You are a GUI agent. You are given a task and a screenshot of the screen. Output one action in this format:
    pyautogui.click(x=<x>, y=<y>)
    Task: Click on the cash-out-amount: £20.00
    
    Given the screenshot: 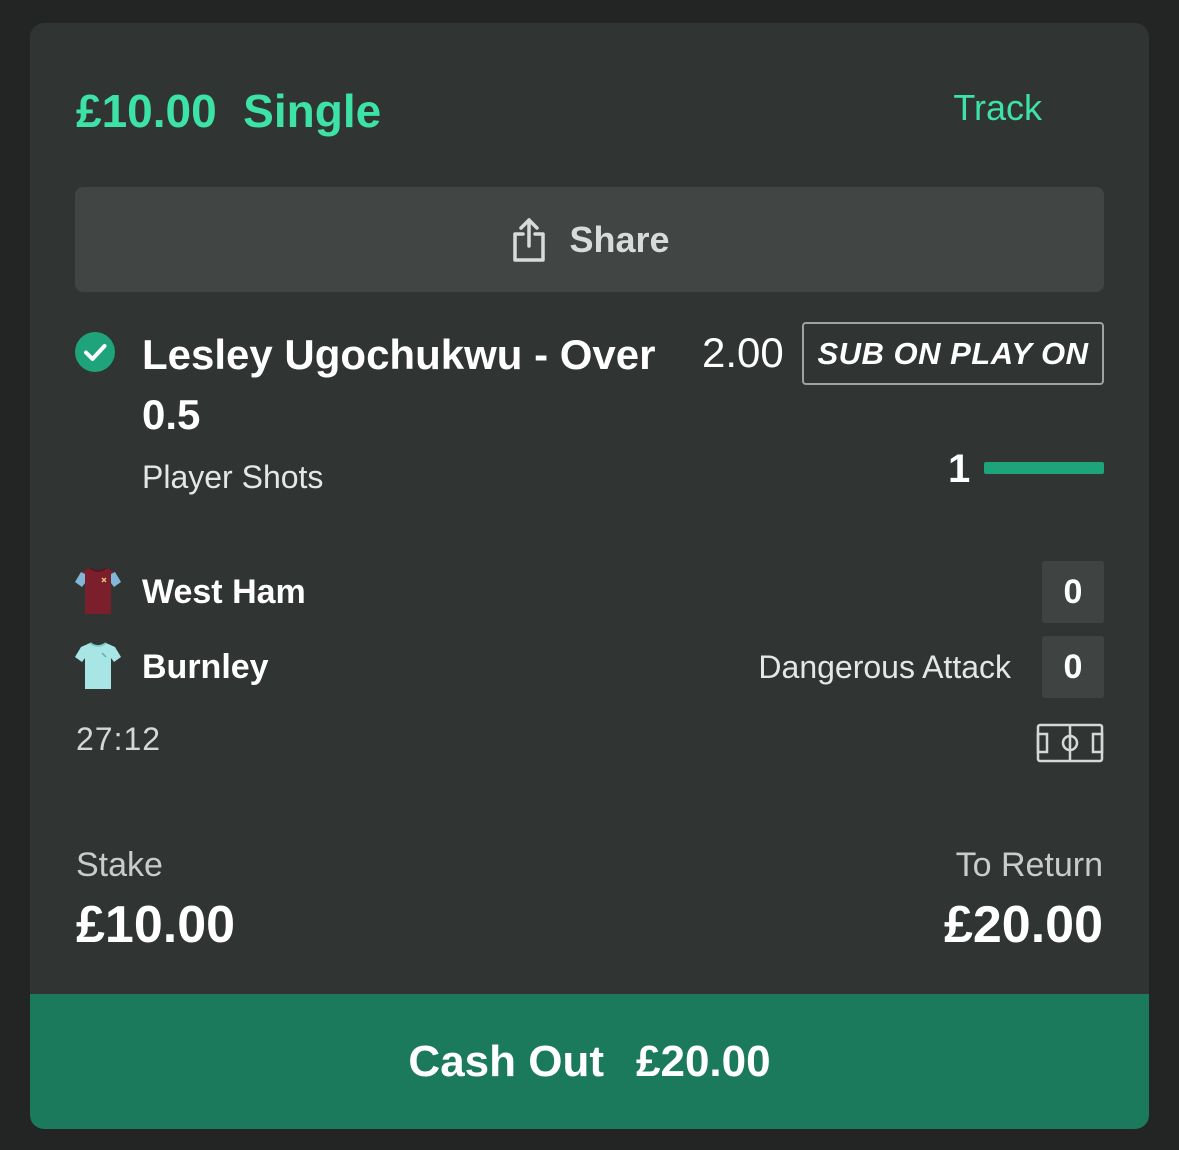 What is the action you would take?
    pyautogui.click(x=703, y=1061)
    